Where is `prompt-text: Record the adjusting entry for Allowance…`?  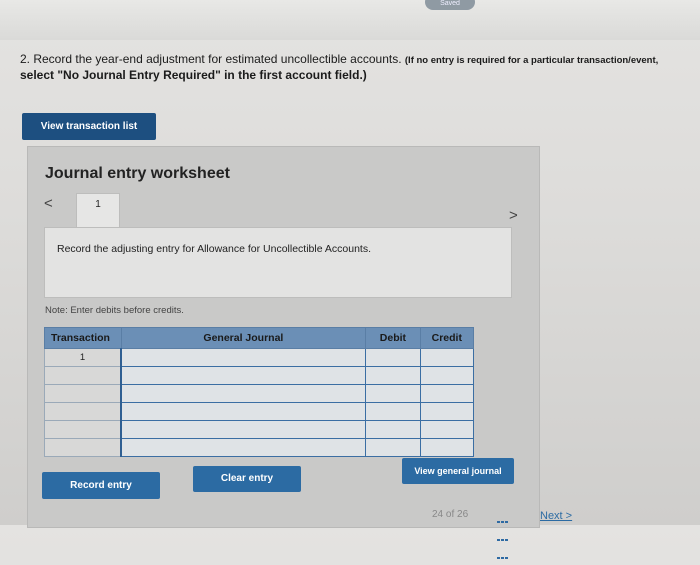 prompt-text: Record the adjusting entry for Allowance… is located at coordinates (214, 249).